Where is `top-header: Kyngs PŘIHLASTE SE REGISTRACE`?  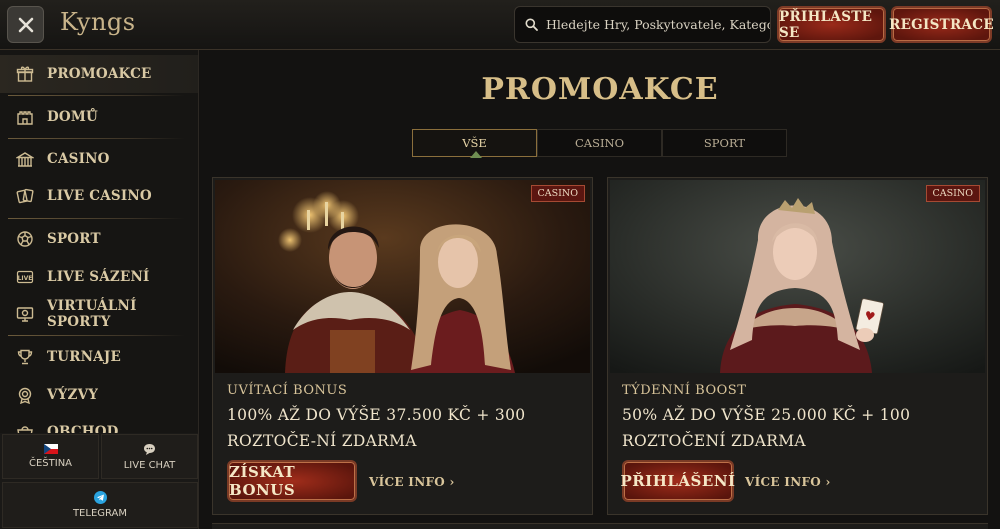
top-header: Kyngs PŘIHLASTE SE REGISTRACE is located at coordinates (500, 25).